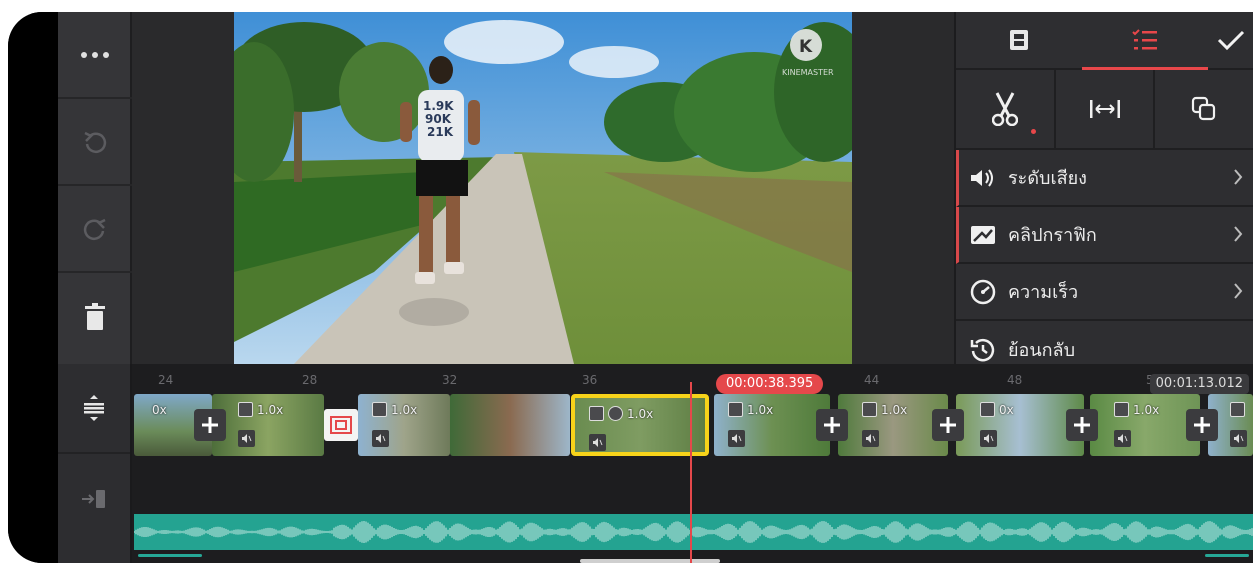 The height and width of the screenshot is (563, 1253). What do you see at coordinates (1020, 425) in the screenshot?
I see `video-clip: 0x` at bounding box center [1020, 425].